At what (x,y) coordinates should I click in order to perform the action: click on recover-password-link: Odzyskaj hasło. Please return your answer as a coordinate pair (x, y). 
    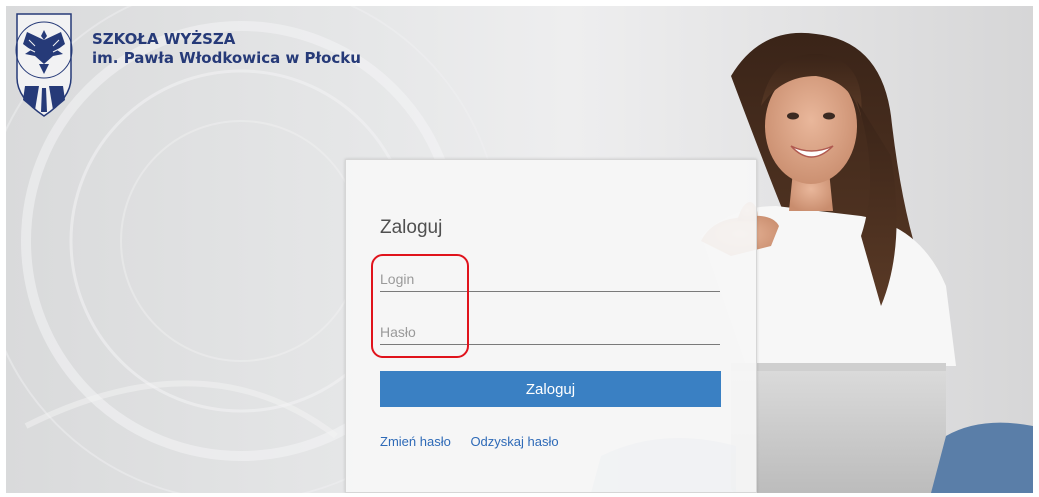
    Looking at the image, I should click on (514, 441).